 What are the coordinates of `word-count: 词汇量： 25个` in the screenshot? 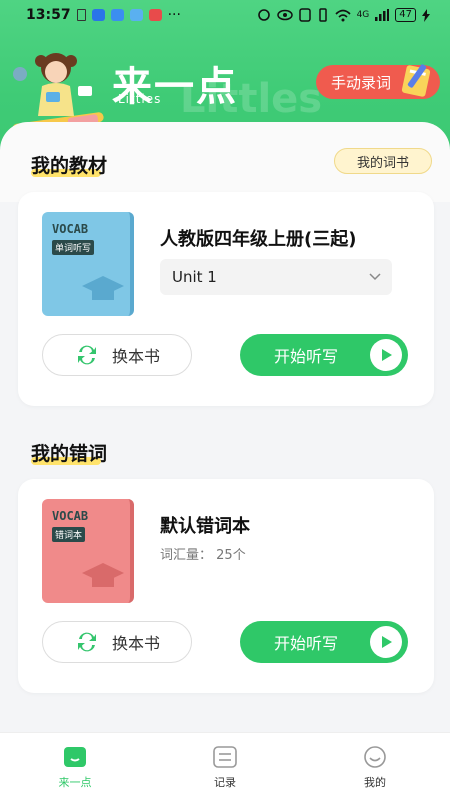 It's located at (203, 553).